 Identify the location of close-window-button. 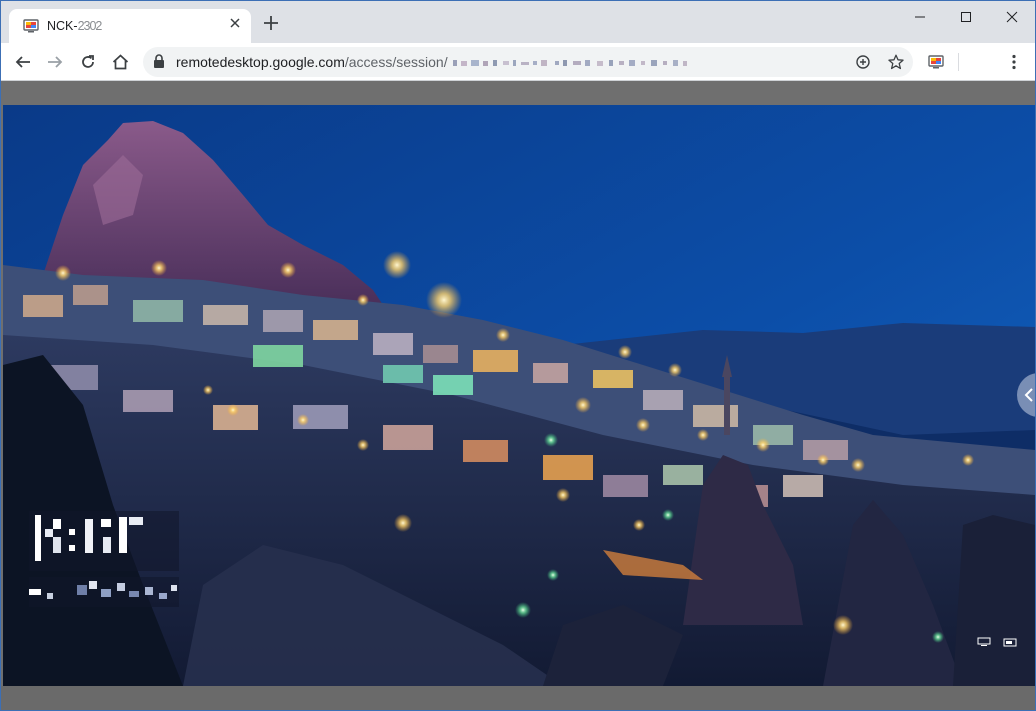
(1012, 17).